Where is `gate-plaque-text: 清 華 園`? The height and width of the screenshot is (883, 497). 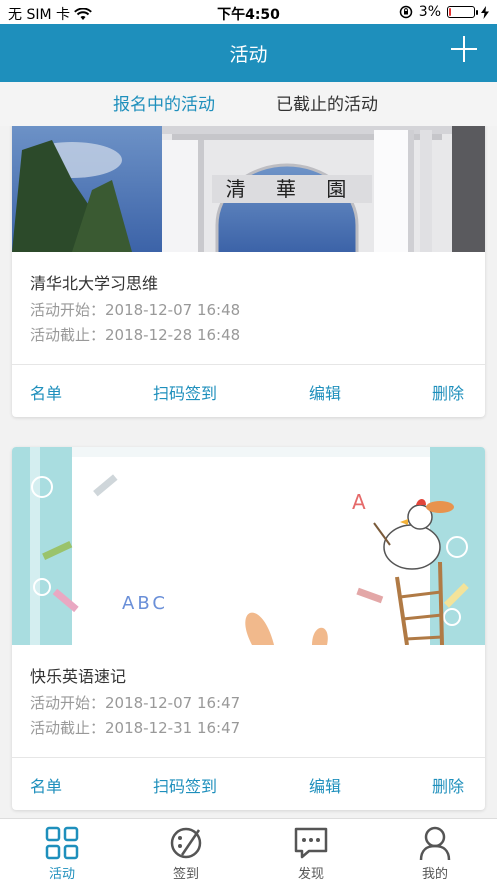 gate-plaque-text: 清 華 園 is located at coordinates (292, 189).